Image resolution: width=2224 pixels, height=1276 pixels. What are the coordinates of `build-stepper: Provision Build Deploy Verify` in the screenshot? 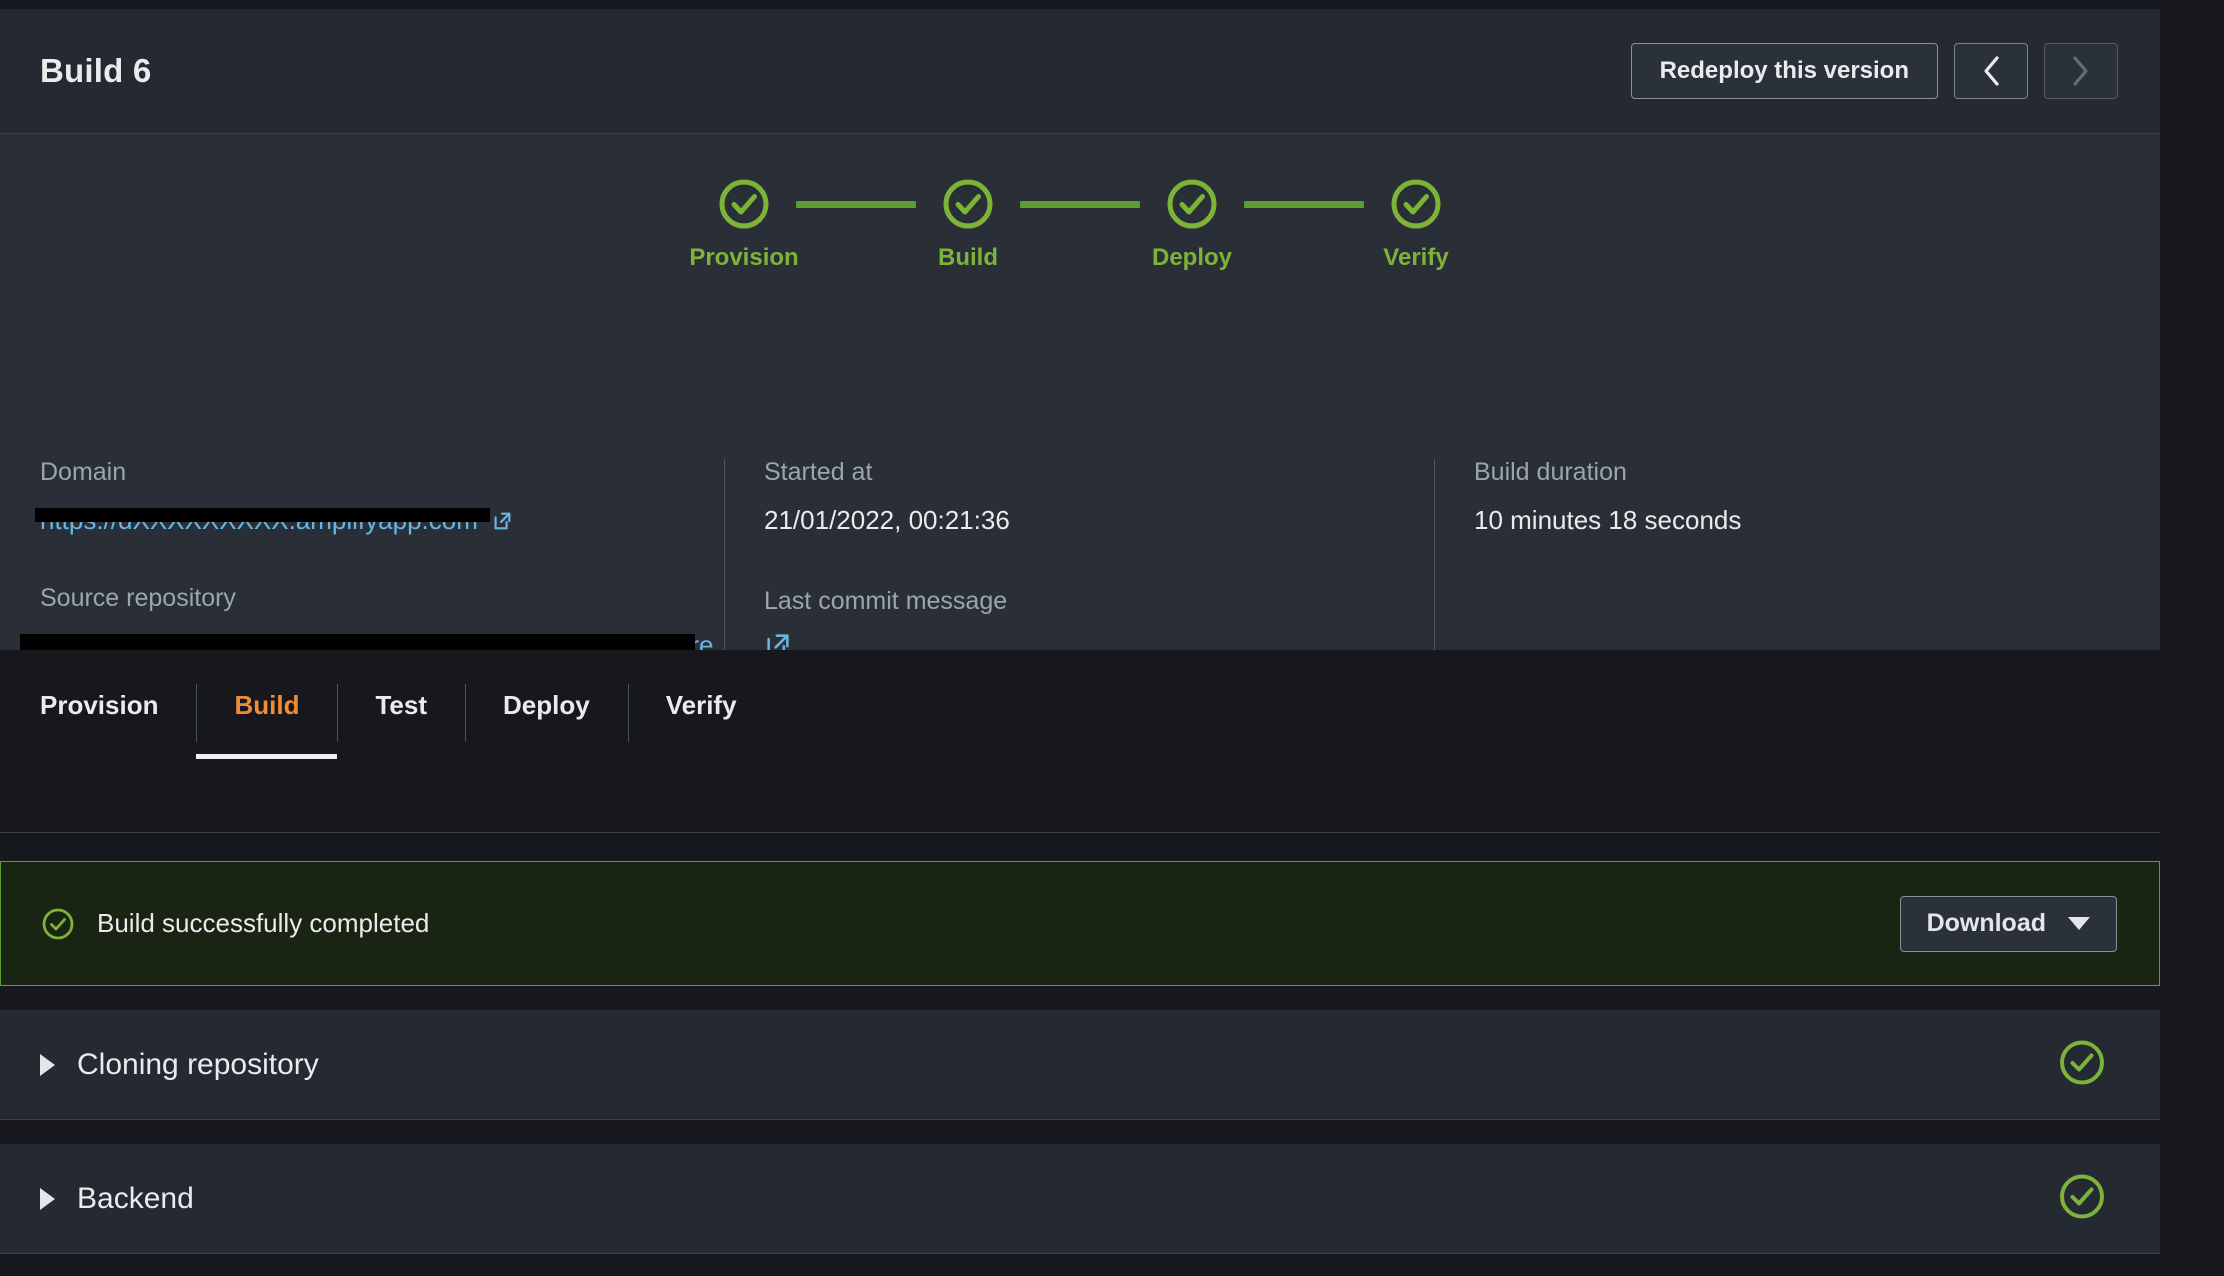 It's located at (1080, 225).